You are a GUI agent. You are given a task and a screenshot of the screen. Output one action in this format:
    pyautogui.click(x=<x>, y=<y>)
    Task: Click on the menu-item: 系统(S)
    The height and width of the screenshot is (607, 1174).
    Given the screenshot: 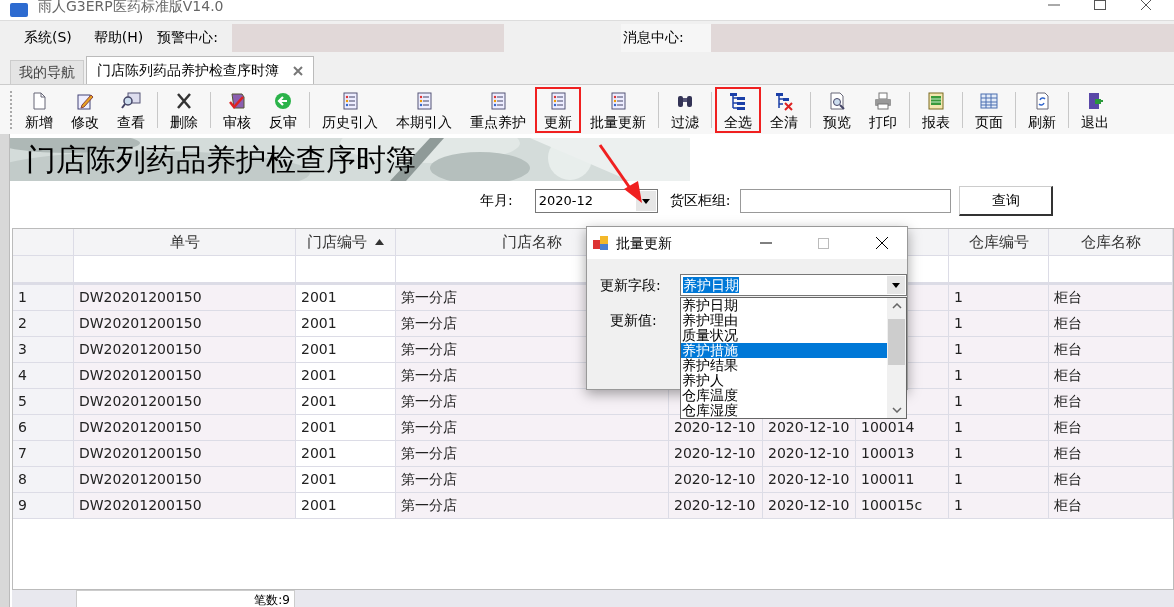 What is the action you would take?
    pyautogui.click(x=48, y=37)
    